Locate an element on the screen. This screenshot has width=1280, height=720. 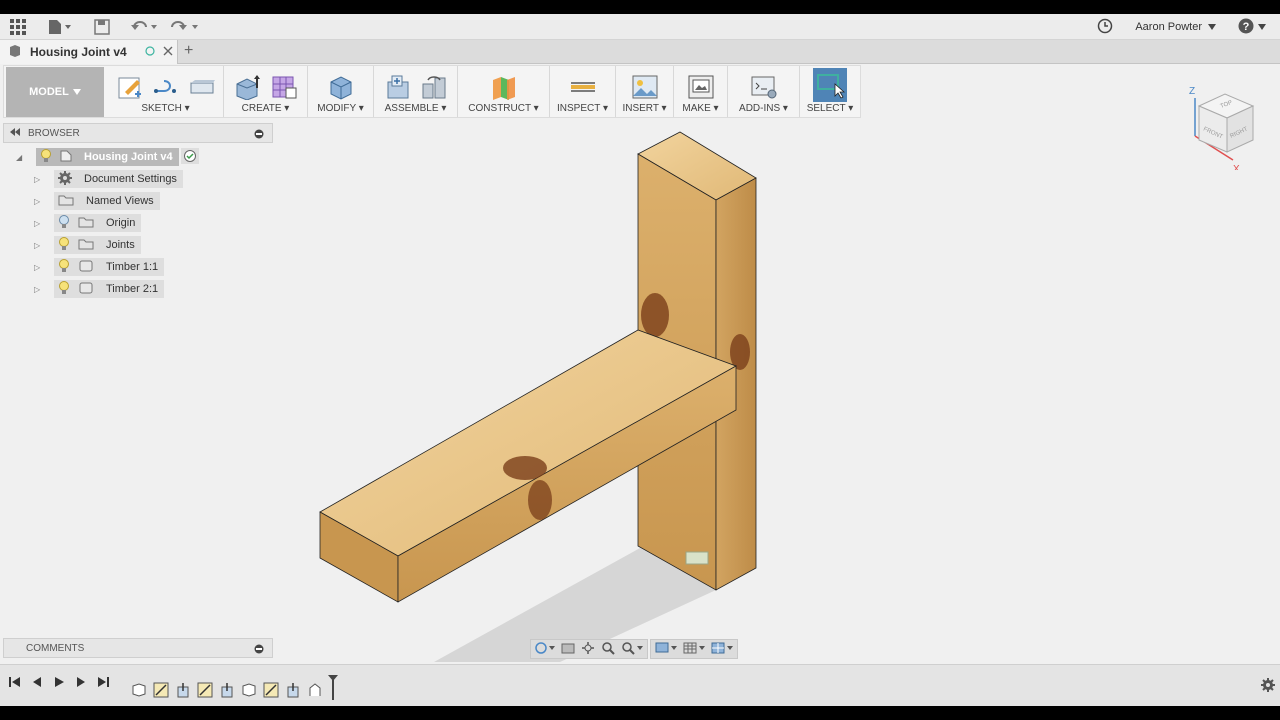
tree-row-document-settings: ▷ Document Settings is located at coordinates (108, 179).